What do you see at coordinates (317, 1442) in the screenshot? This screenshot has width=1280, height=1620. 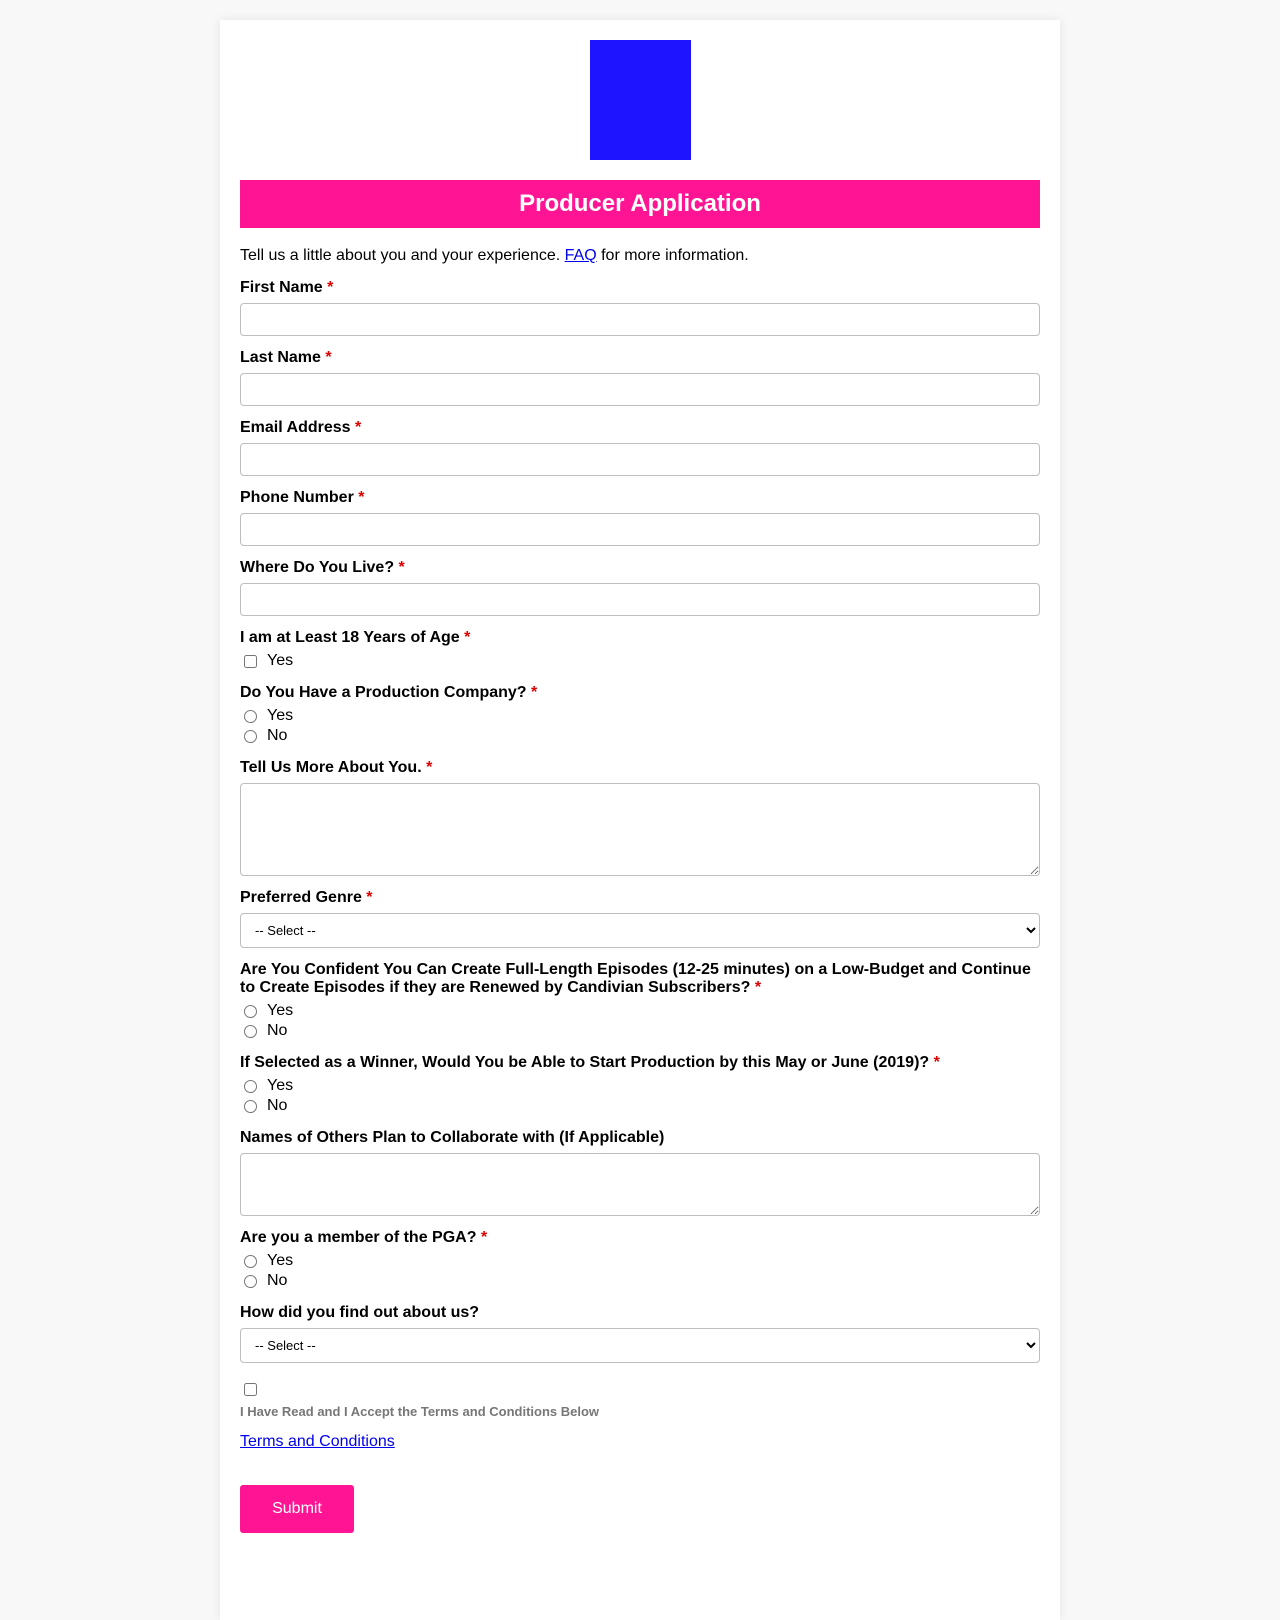 I see `terms-link: Terms and Conditions` at bounding box center [317, 1442].